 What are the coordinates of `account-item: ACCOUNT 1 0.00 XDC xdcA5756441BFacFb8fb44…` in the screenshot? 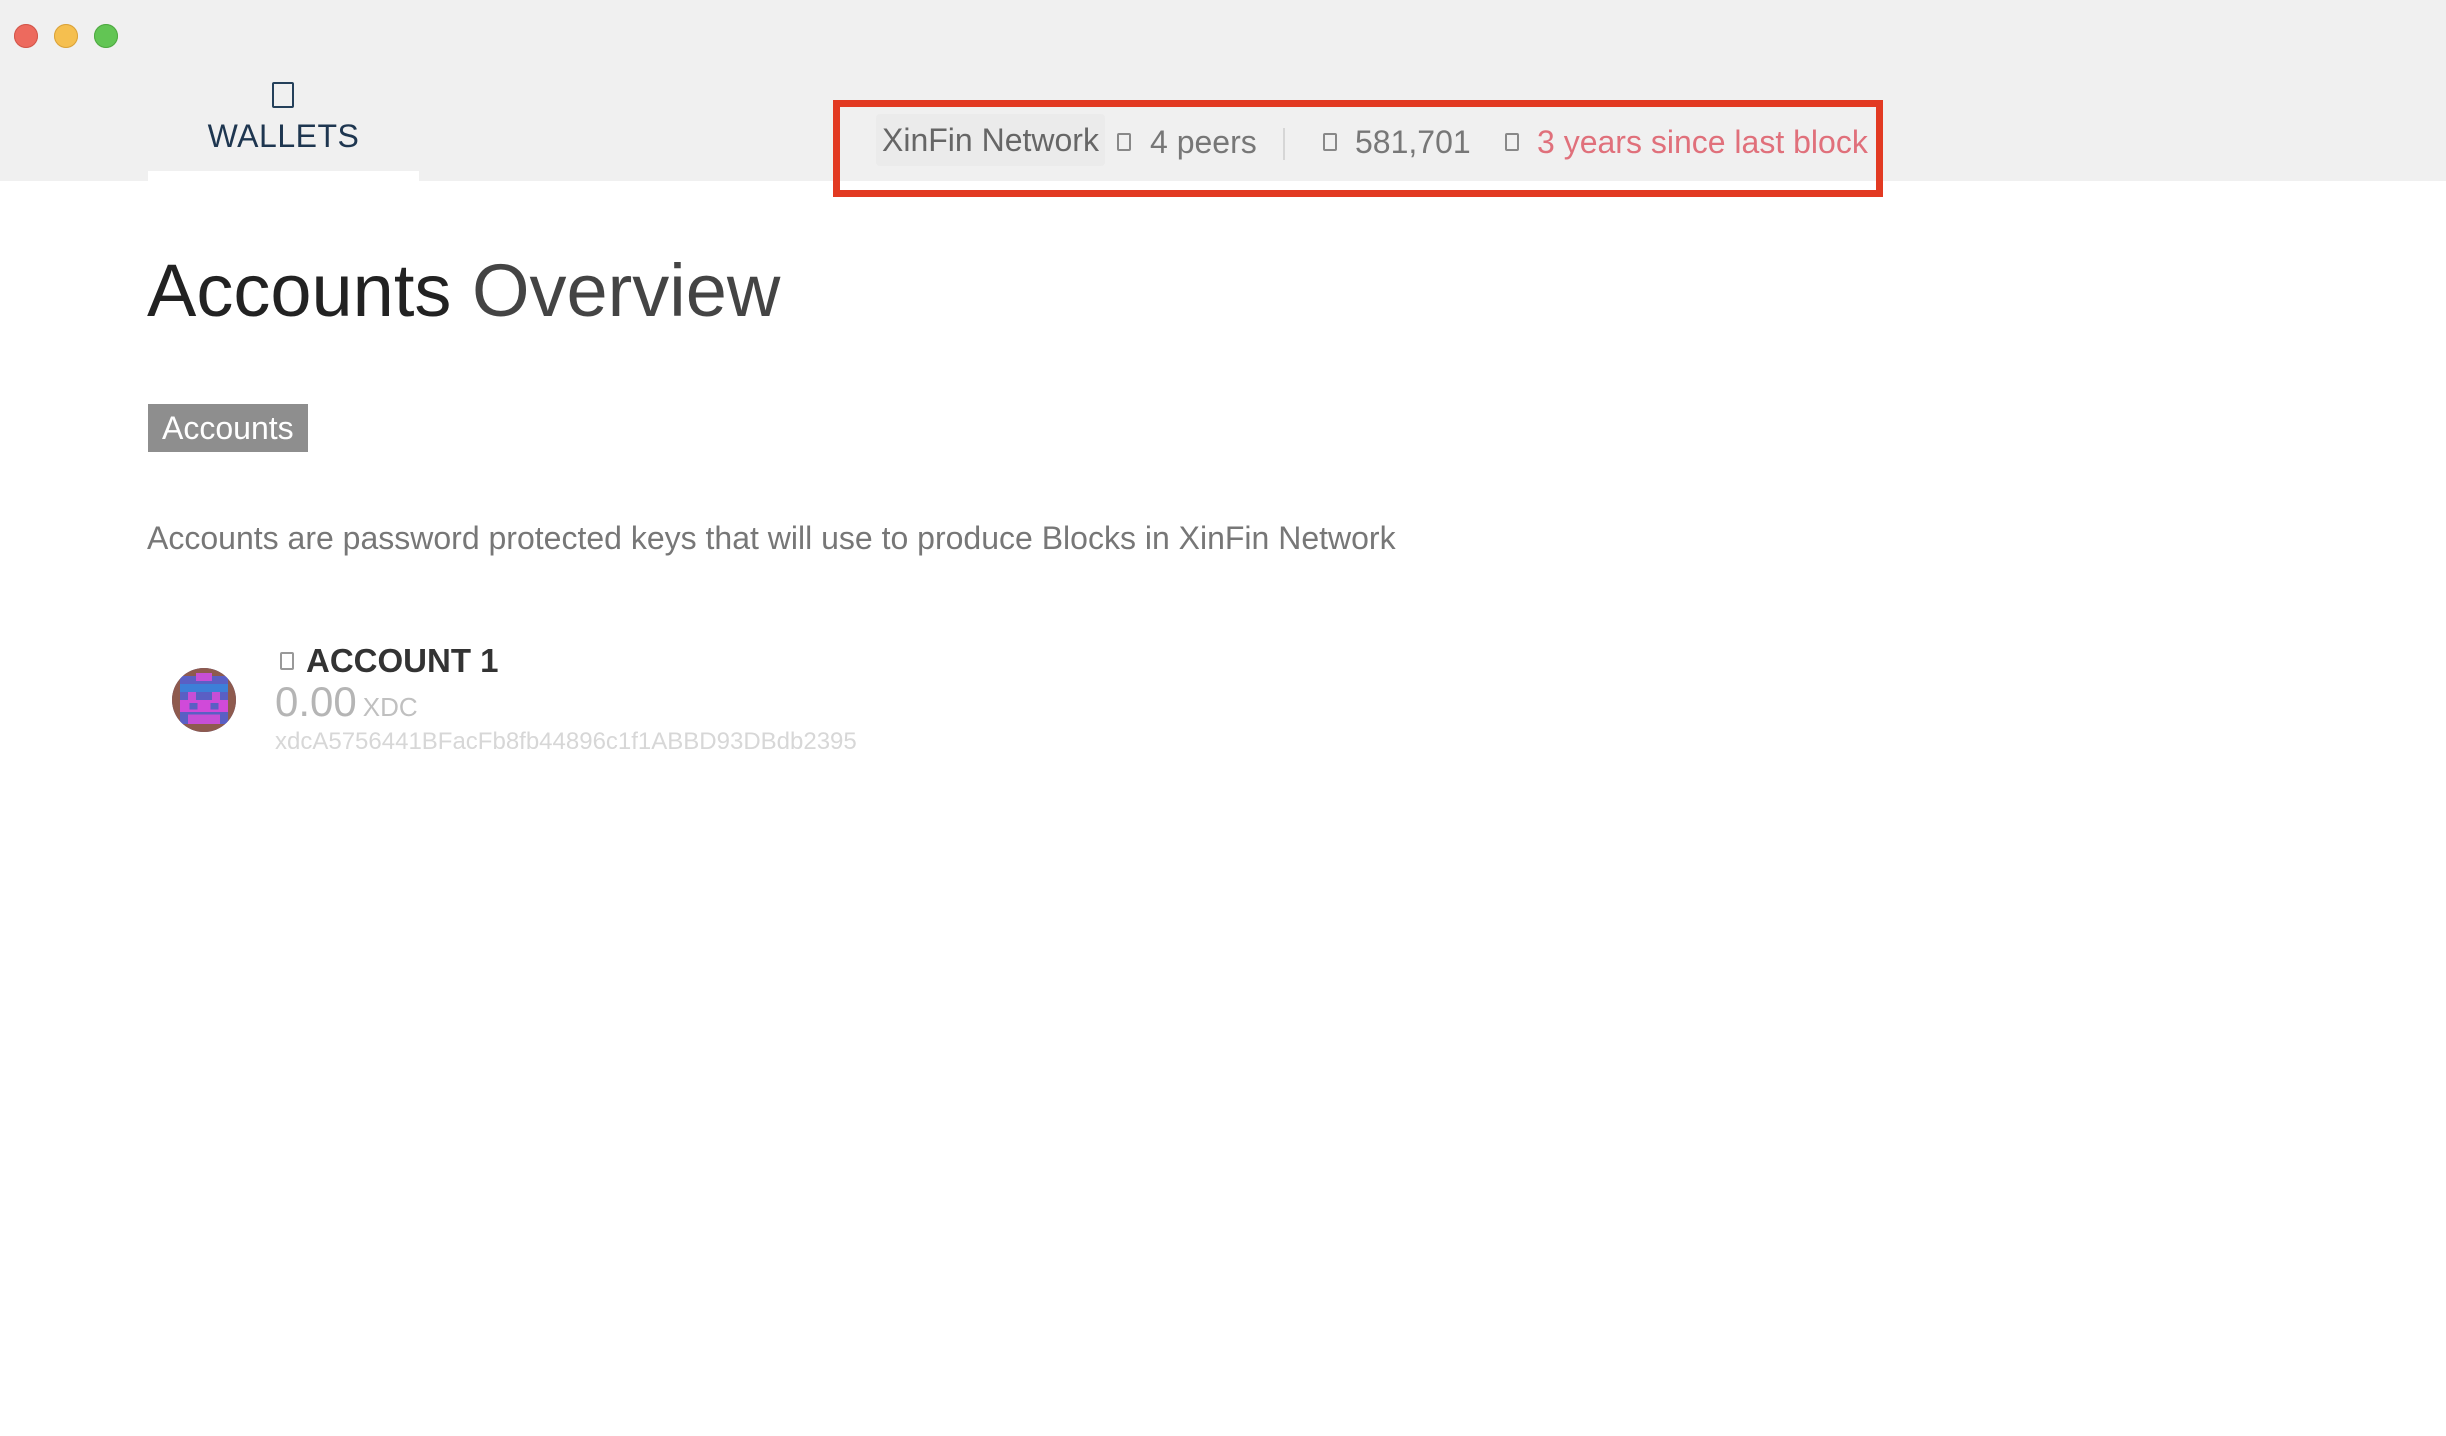 It's located at (528, 701).